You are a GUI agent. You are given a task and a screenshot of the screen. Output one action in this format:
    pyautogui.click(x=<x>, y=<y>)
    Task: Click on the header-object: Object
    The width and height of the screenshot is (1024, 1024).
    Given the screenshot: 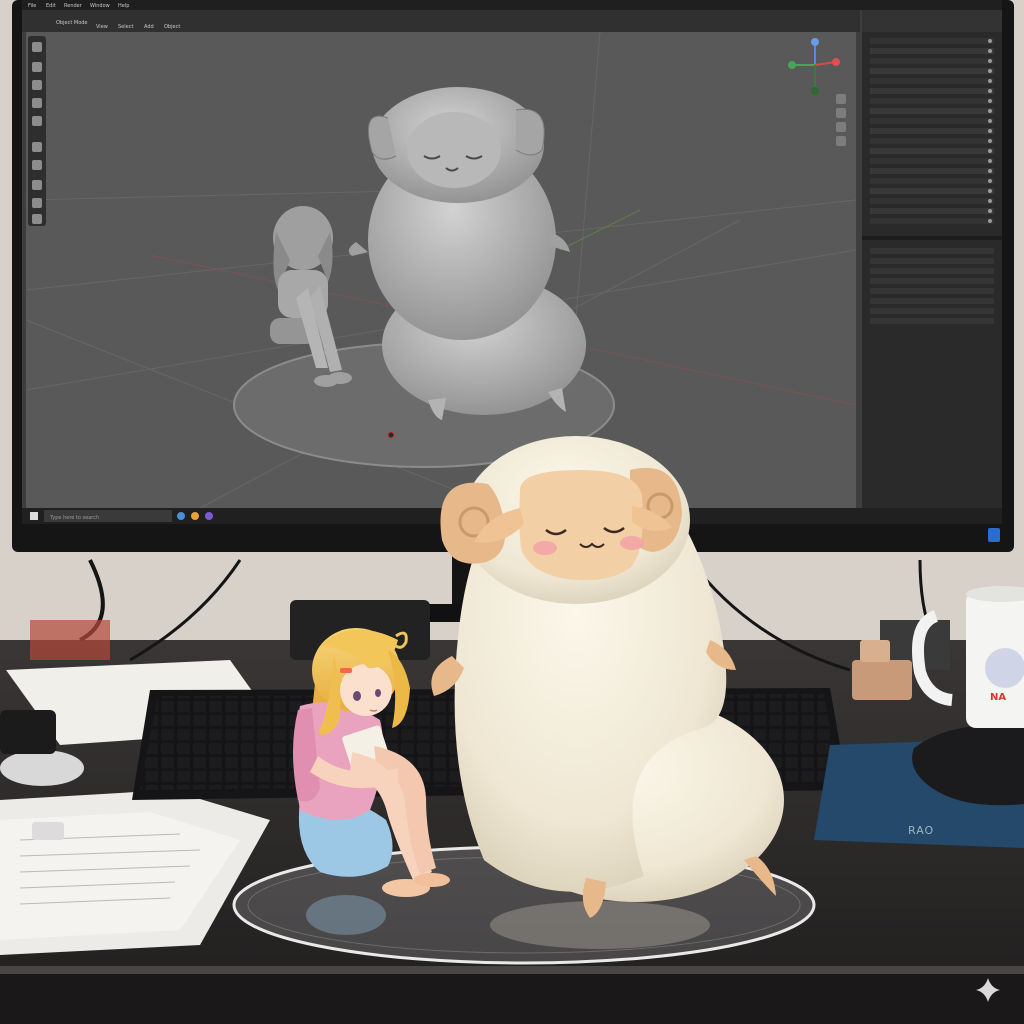 What is the action you would take?
    pyautogui.click(x=172, y=27)
    